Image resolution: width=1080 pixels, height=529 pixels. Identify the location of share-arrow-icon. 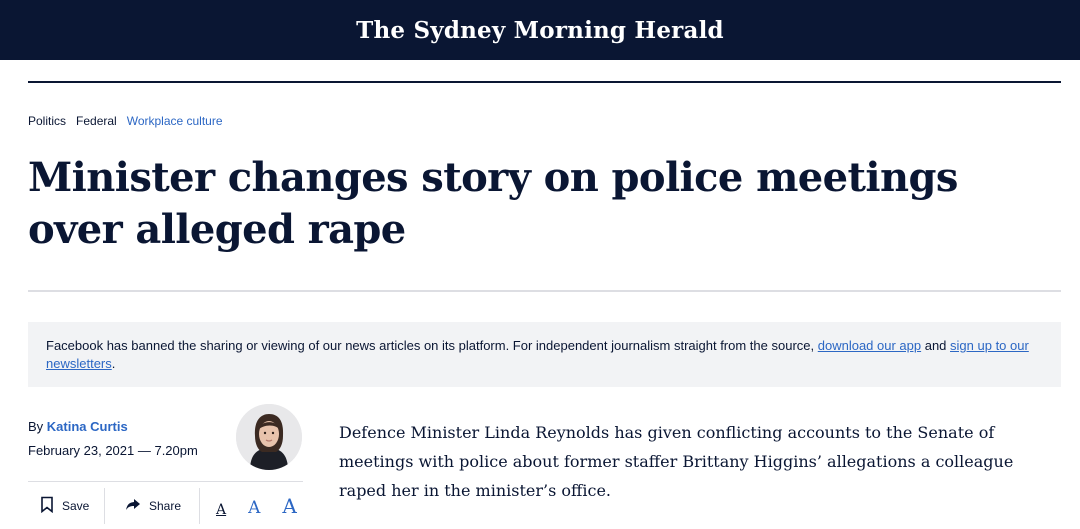
(133, 506).